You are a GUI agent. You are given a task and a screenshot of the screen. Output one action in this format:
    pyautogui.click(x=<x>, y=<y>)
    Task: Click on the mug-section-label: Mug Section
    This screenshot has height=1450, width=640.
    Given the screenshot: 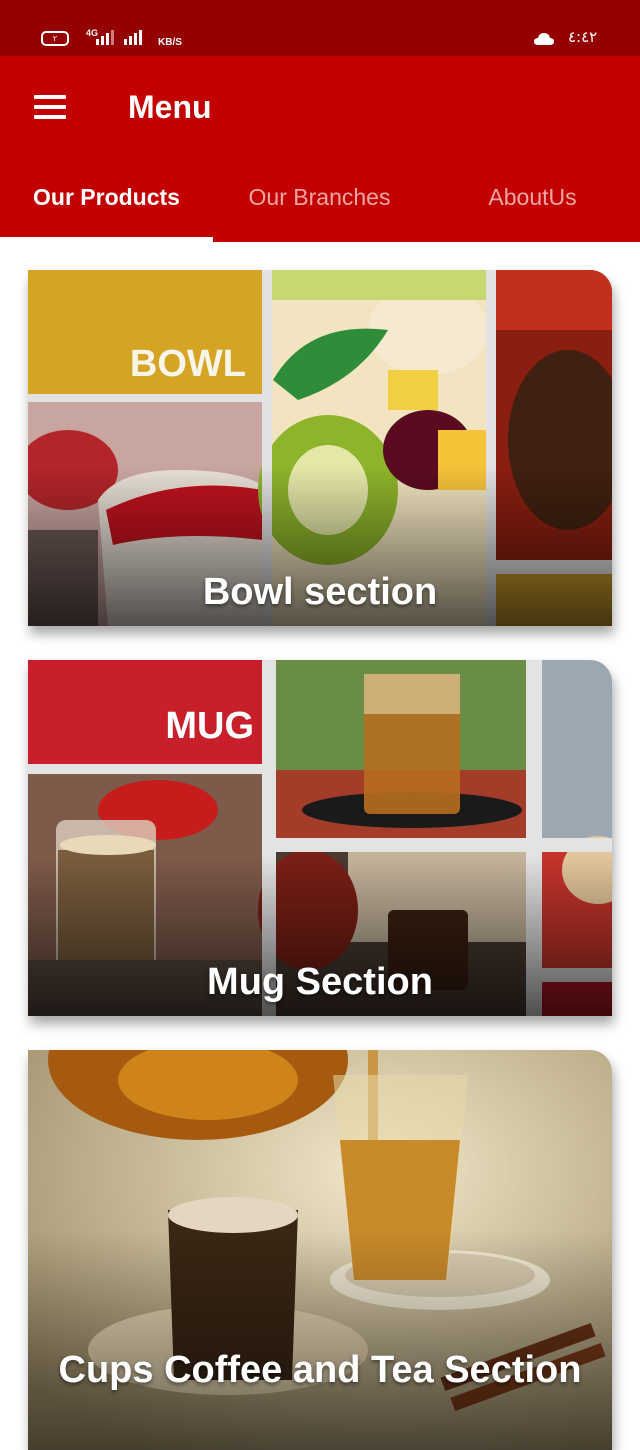 What is the action you would take?
    pyautogui.click(x=320, y=982)
    